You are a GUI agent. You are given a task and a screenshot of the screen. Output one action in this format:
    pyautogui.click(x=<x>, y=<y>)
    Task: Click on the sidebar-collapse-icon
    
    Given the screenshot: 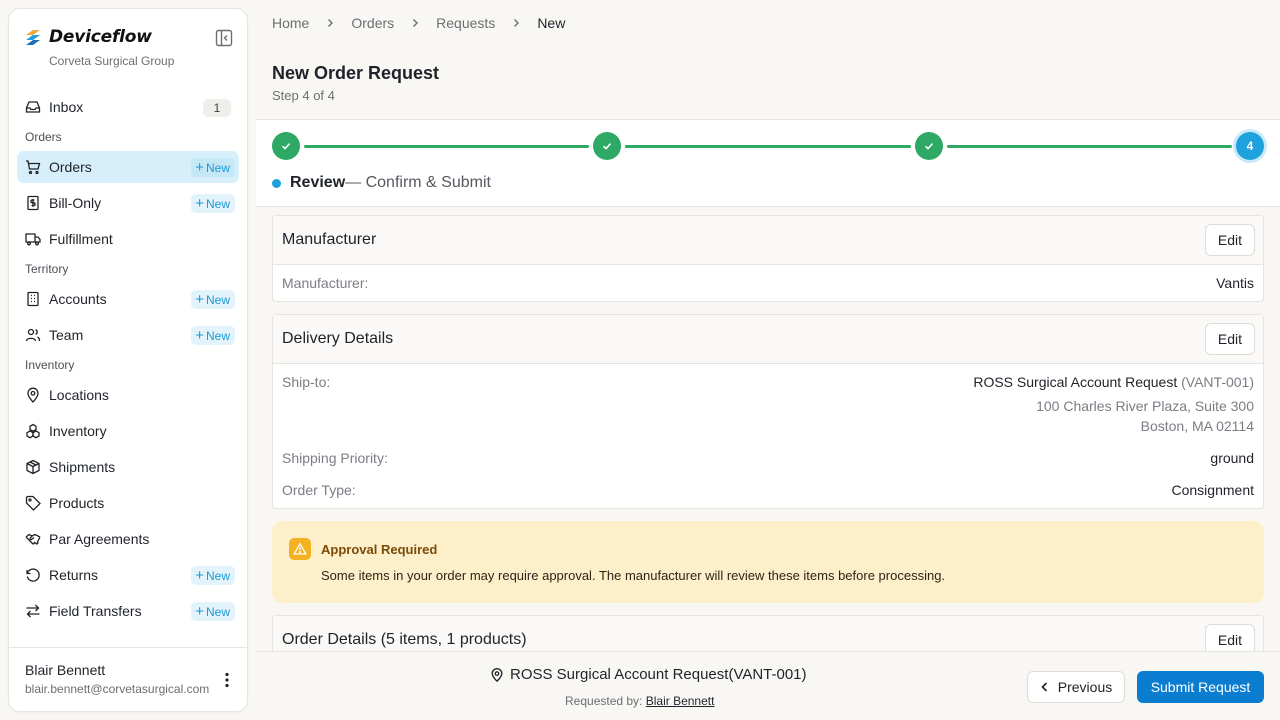 What is the action you would take?
    pyautogui.click(x=224, y=38)
    